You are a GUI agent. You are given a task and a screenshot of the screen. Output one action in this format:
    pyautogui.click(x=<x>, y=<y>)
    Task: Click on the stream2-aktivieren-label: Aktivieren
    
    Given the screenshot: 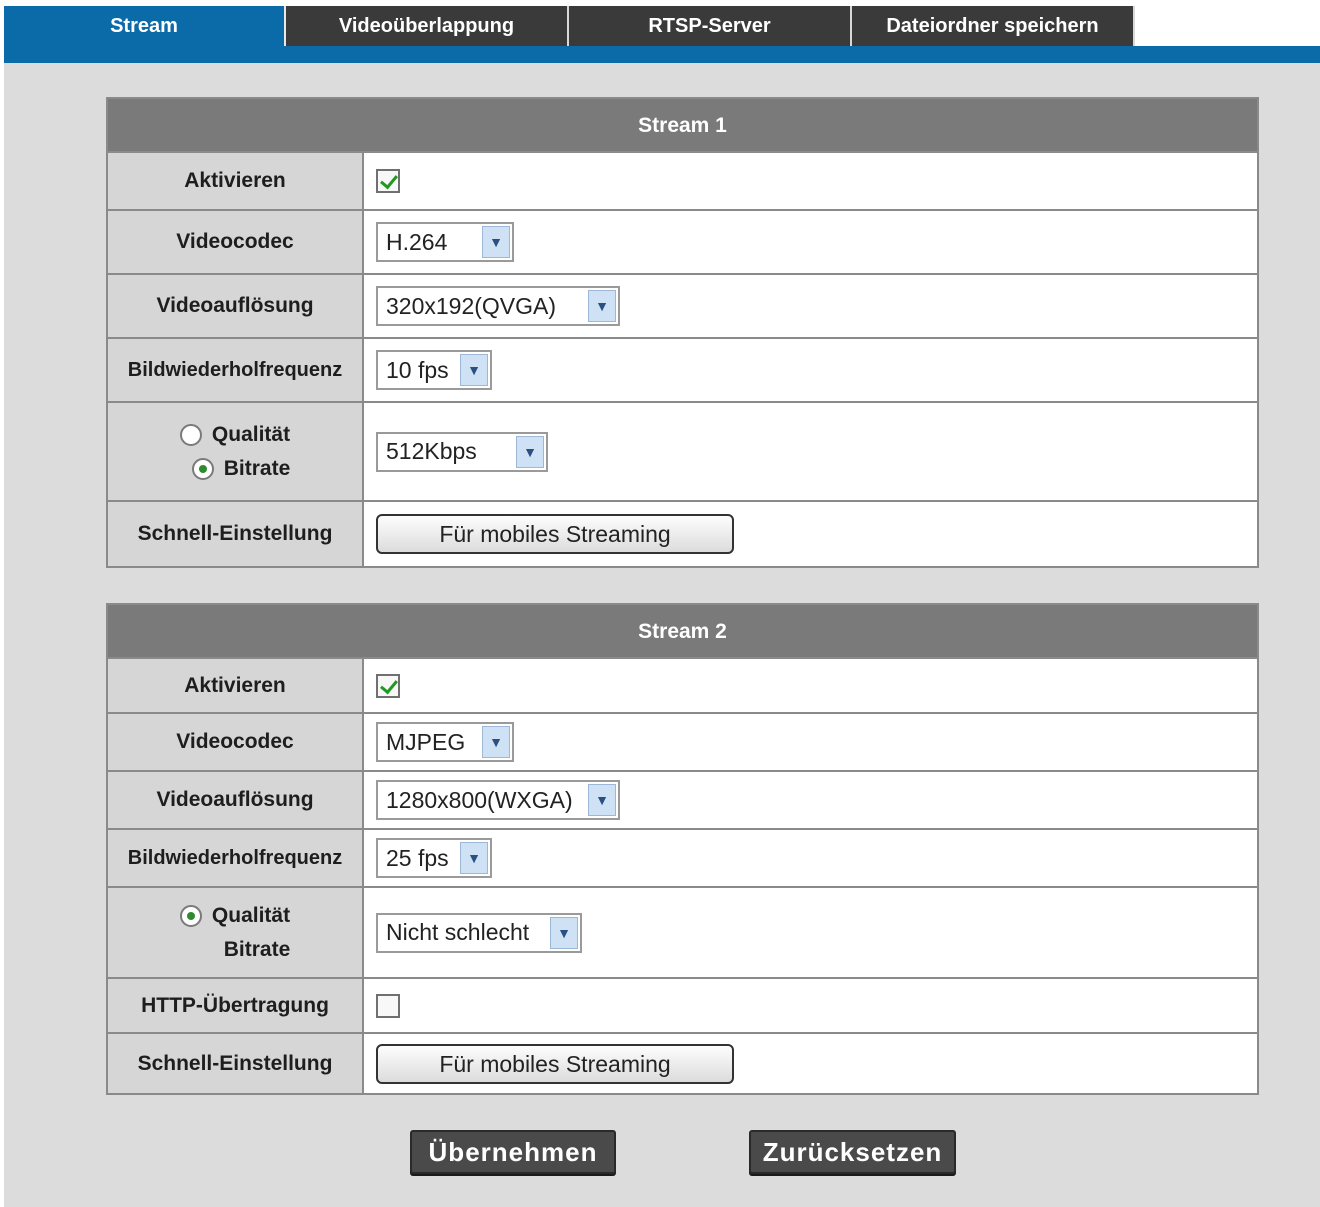 What is the action you would take?
    pyautogui.click(x=236, y=685)
    